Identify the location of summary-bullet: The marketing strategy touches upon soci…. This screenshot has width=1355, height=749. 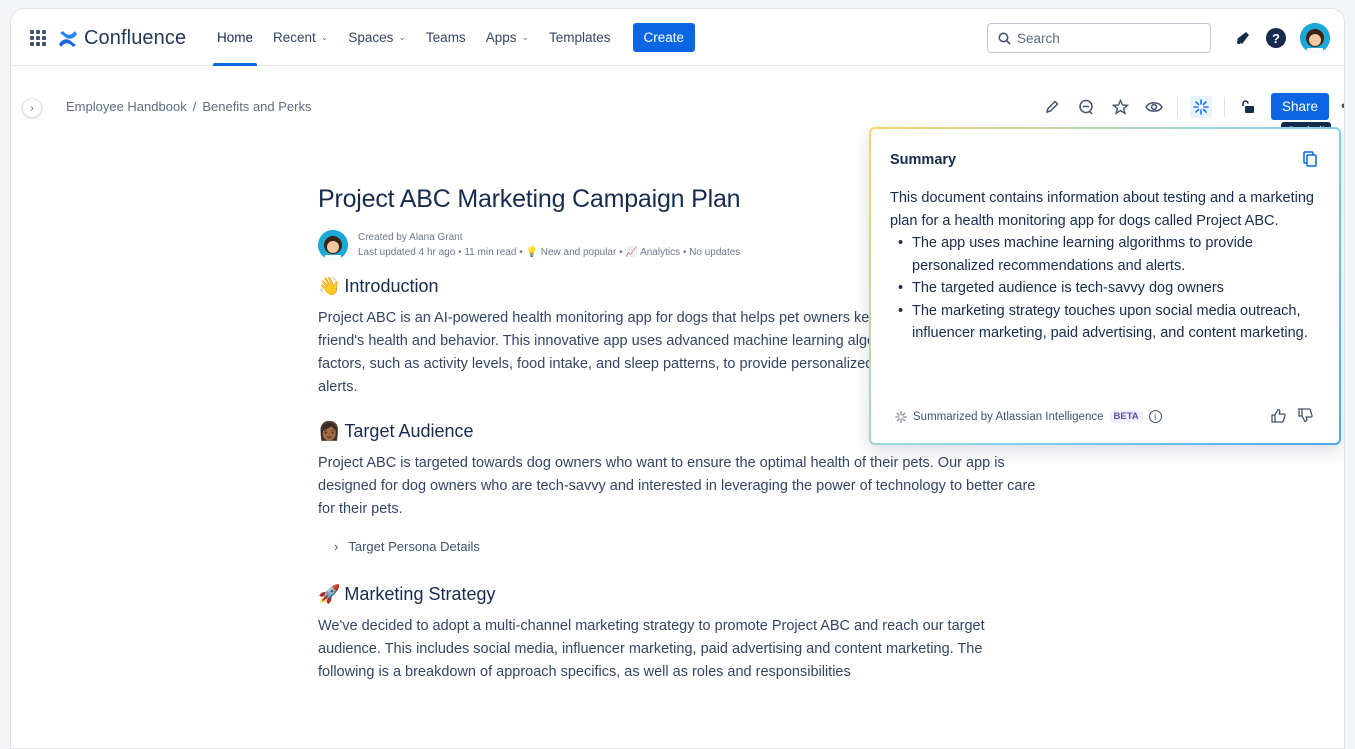
(1109, 322).